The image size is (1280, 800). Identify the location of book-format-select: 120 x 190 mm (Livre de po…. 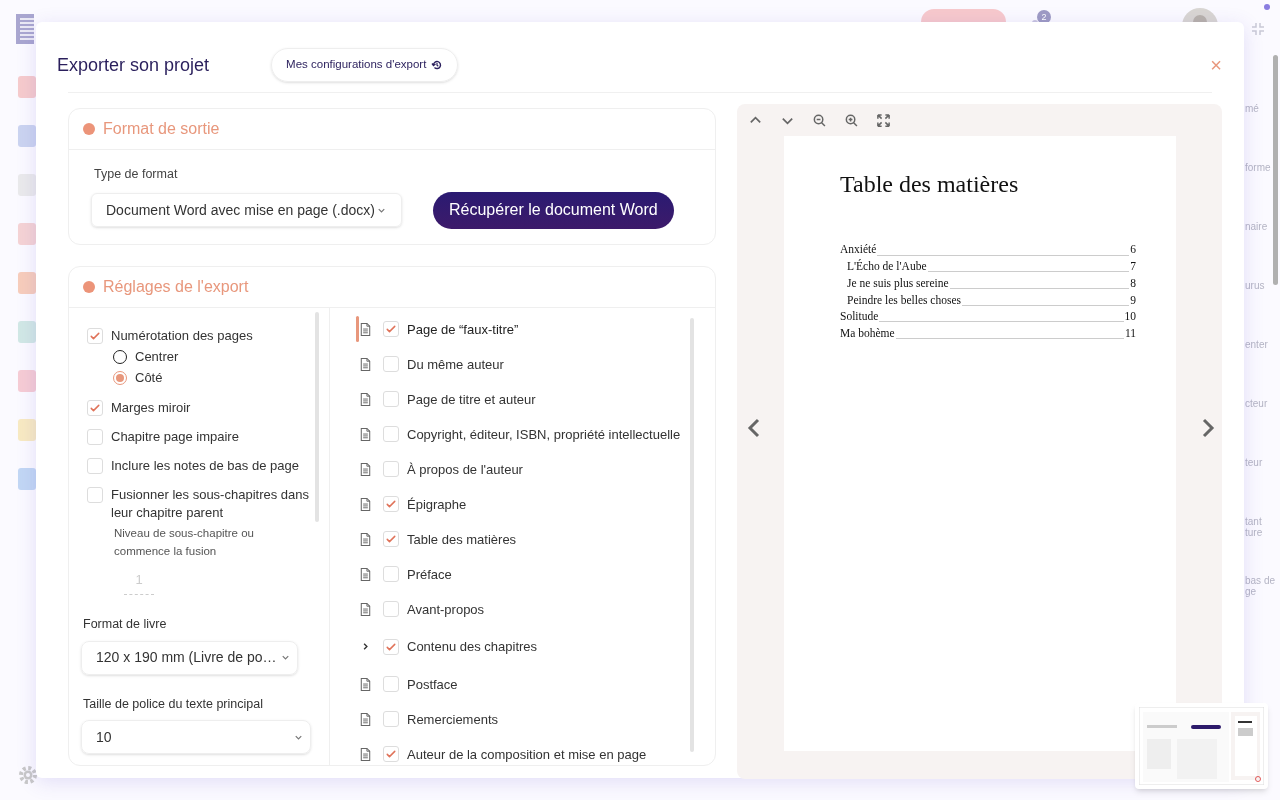
(189, 657).